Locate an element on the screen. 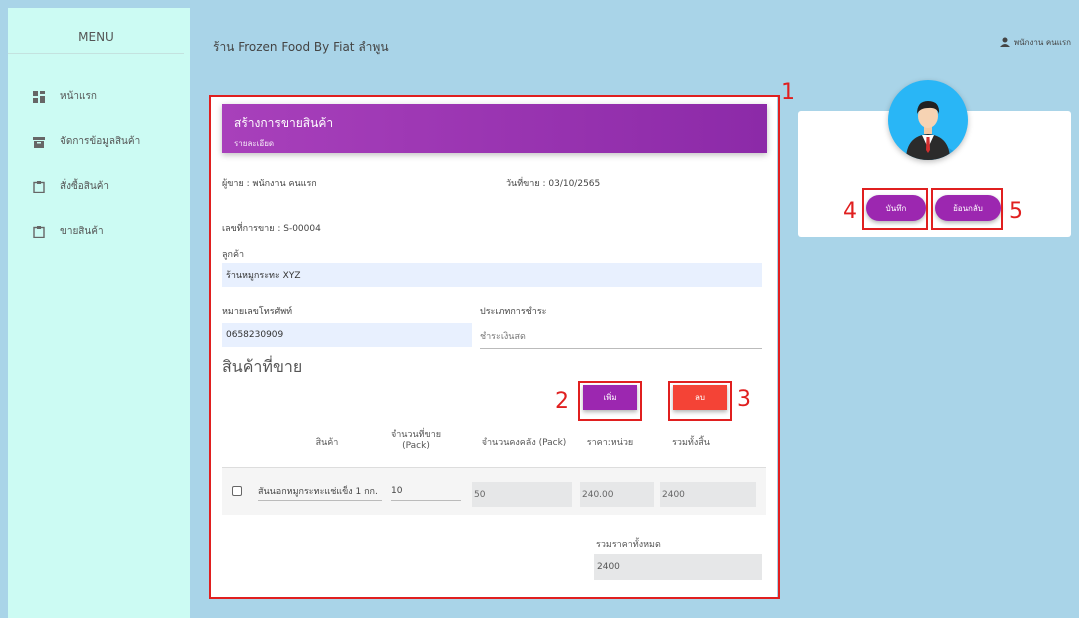 This screenshot has width=1079, height=618. card-header: สร้างการขายสินค้า รายละเอียด is located at coordinates (494, 128).